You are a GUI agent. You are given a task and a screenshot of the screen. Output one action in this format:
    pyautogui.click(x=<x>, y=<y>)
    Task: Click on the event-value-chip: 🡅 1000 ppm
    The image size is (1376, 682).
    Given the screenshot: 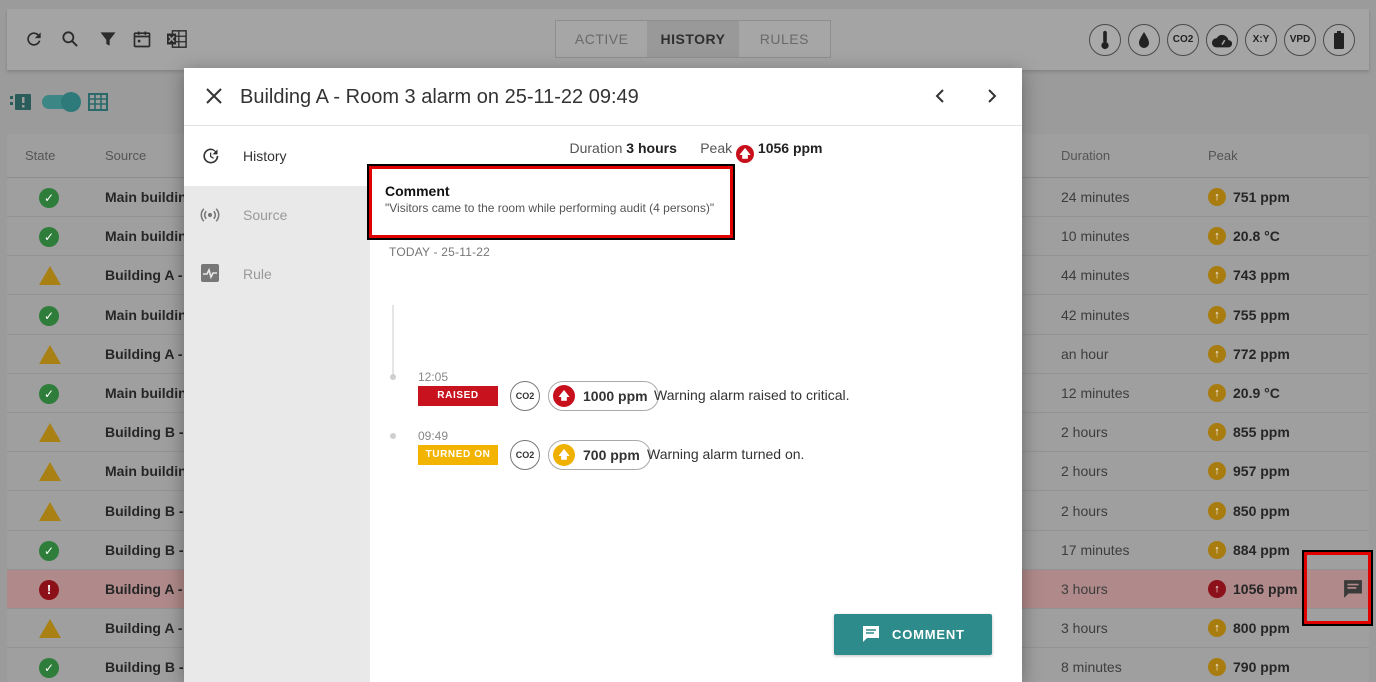 What is the action you would take?
    pyautogui.click(x=603, y=396)
    